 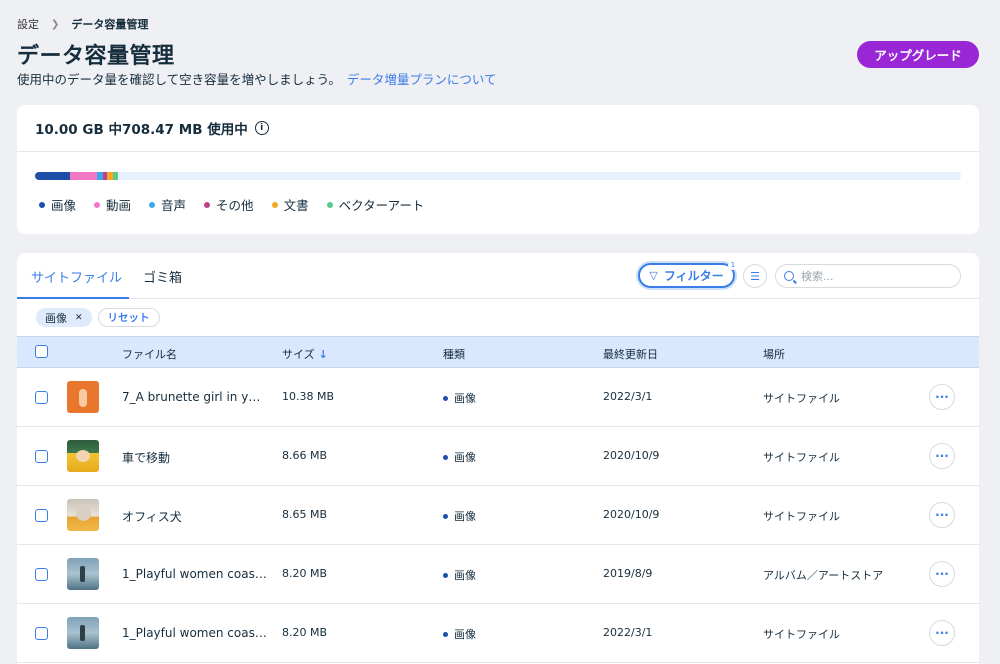 I want to click on funnel-icon: ▽, so click(x=653, y=275).